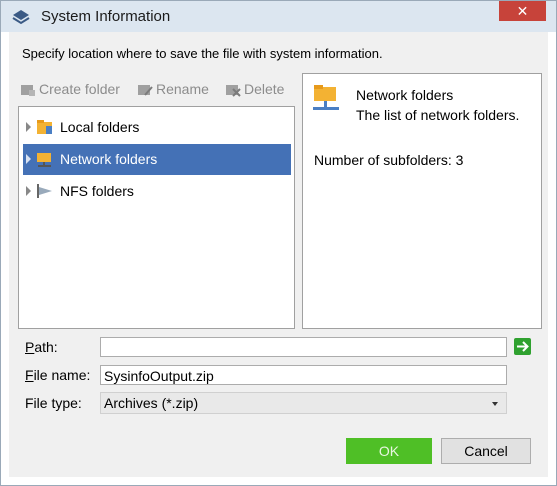 The height and width of the screenshot is (486, 557). I want to click on filename-label: File name:, so click(57, 375).